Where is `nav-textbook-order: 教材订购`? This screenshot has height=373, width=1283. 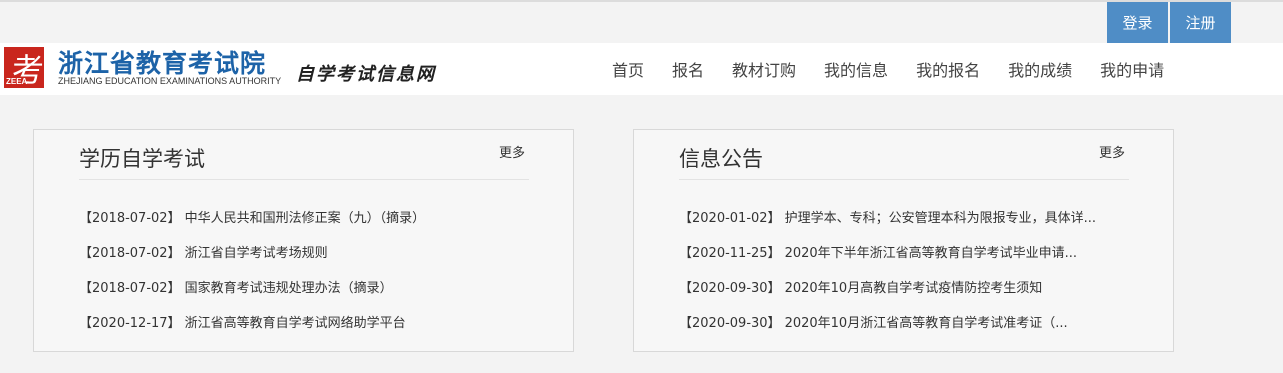
nav-textbook-order: 教材订购 is located at coordinates (764, 69).